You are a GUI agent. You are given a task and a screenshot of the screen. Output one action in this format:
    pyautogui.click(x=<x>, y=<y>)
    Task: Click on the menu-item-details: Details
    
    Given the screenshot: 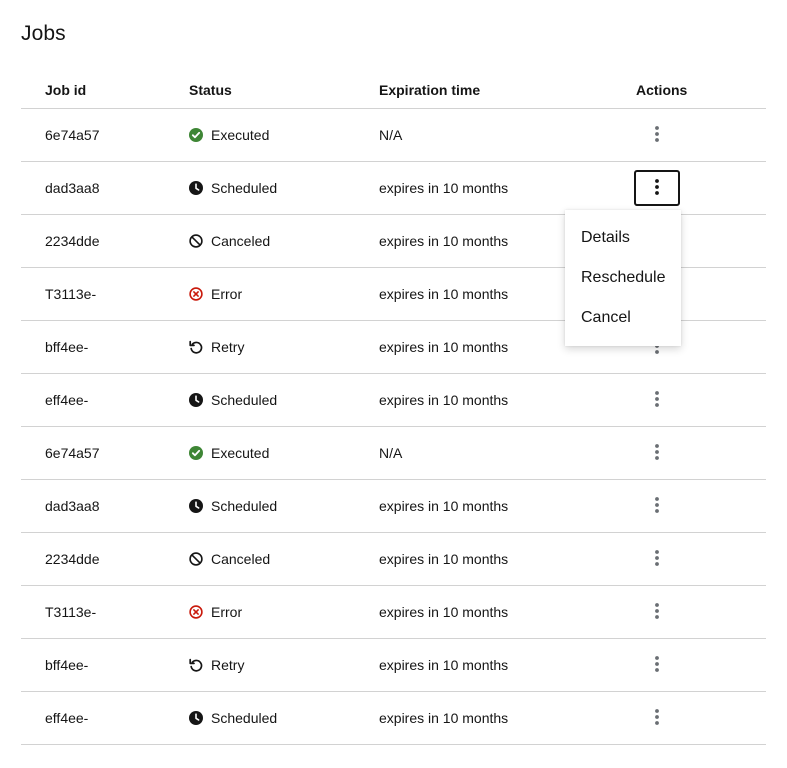 What is the action you would take?
    pyautogui.click(x=623, y=238)
    